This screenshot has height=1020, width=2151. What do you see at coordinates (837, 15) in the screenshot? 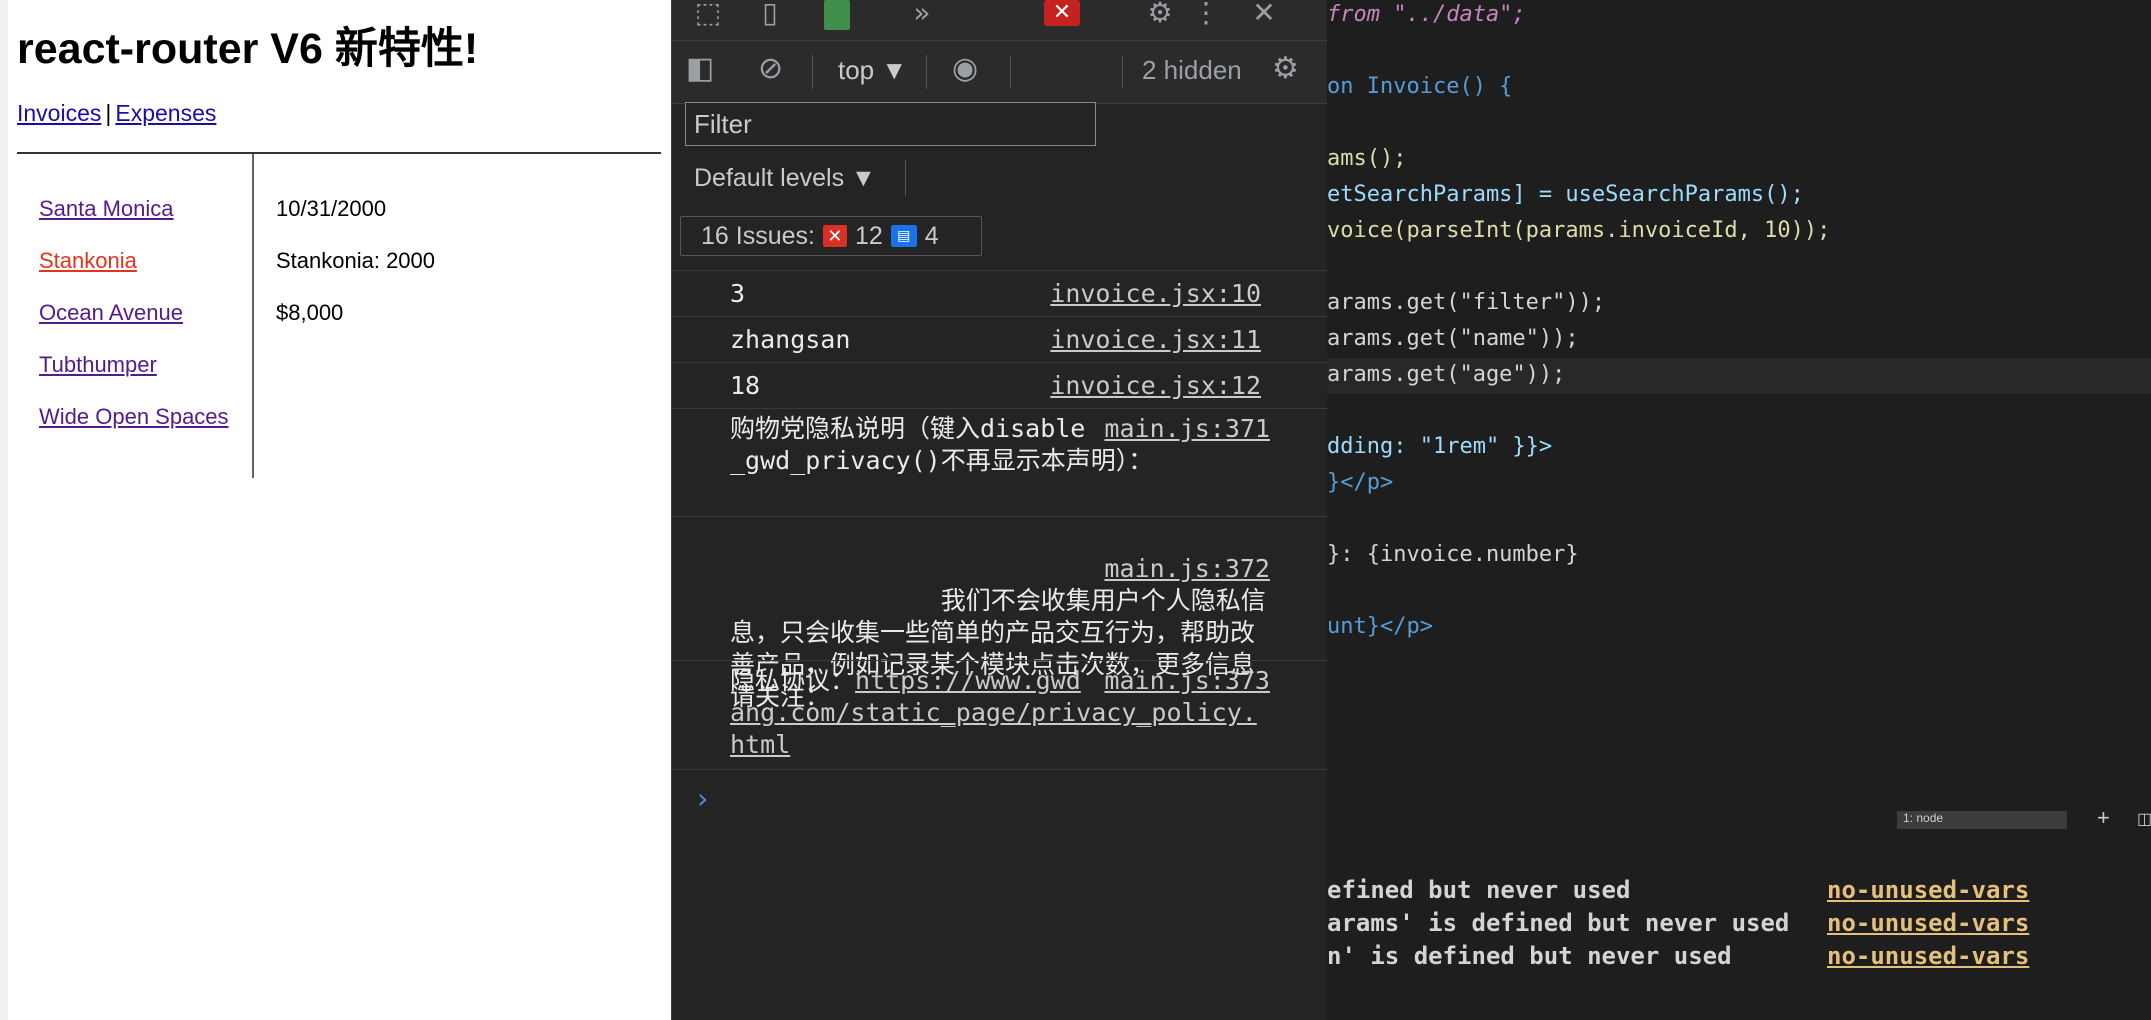
I see `vue-devtools-icon` at bounding box center [837, 15].